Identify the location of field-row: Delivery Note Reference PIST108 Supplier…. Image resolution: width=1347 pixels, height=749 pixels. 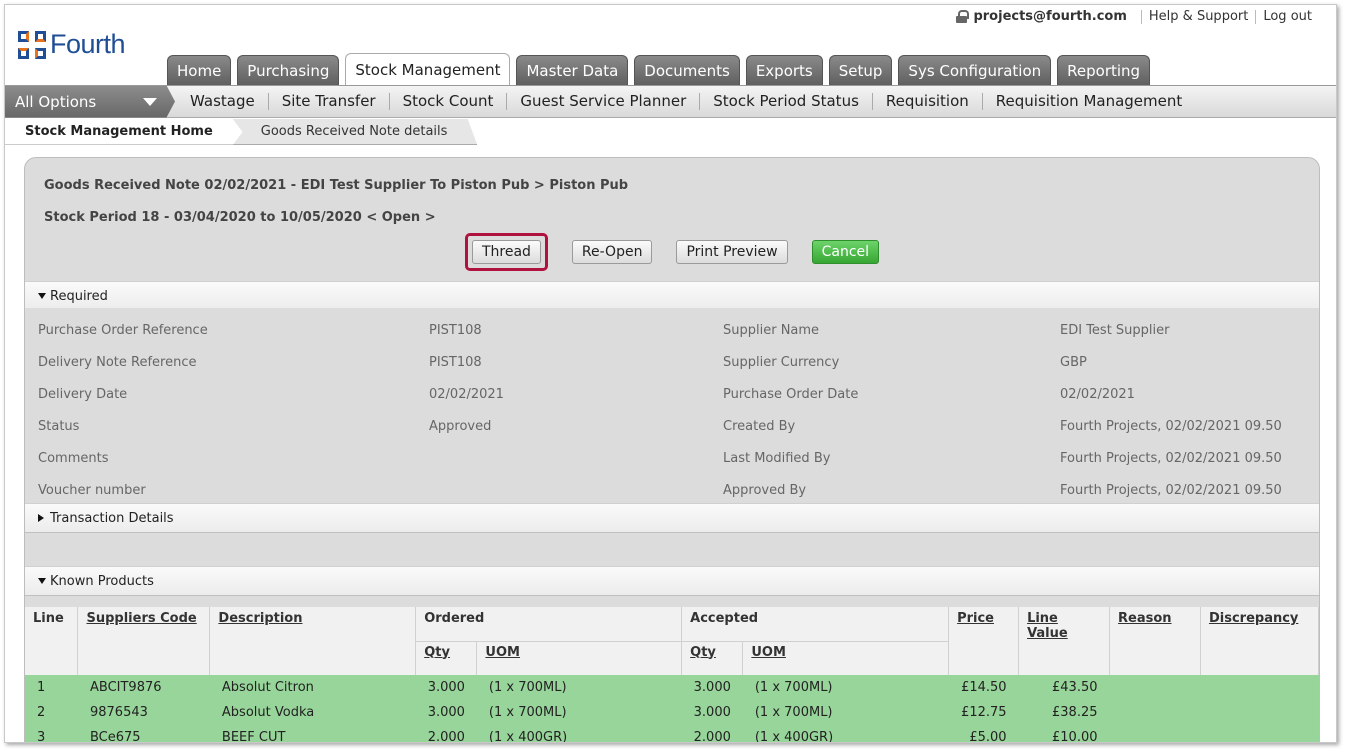
(672, 365).